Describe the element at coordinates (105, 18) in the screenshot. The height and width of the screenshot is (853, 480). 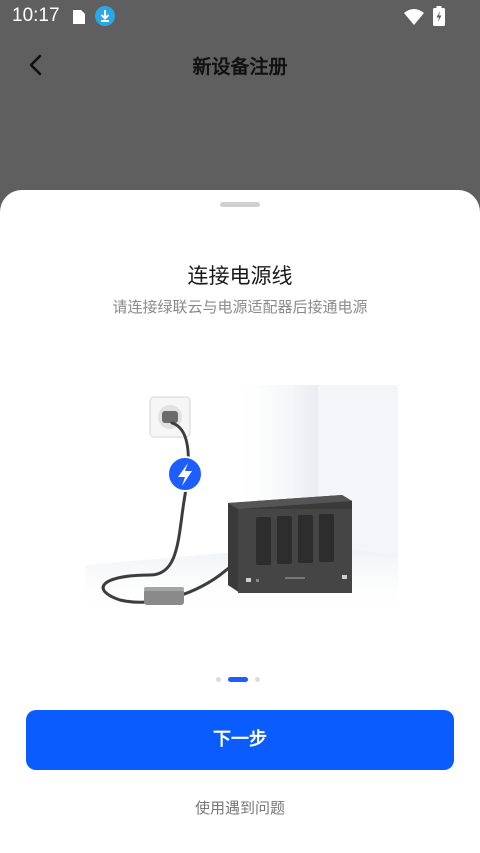
I see `download-icon` at that location.